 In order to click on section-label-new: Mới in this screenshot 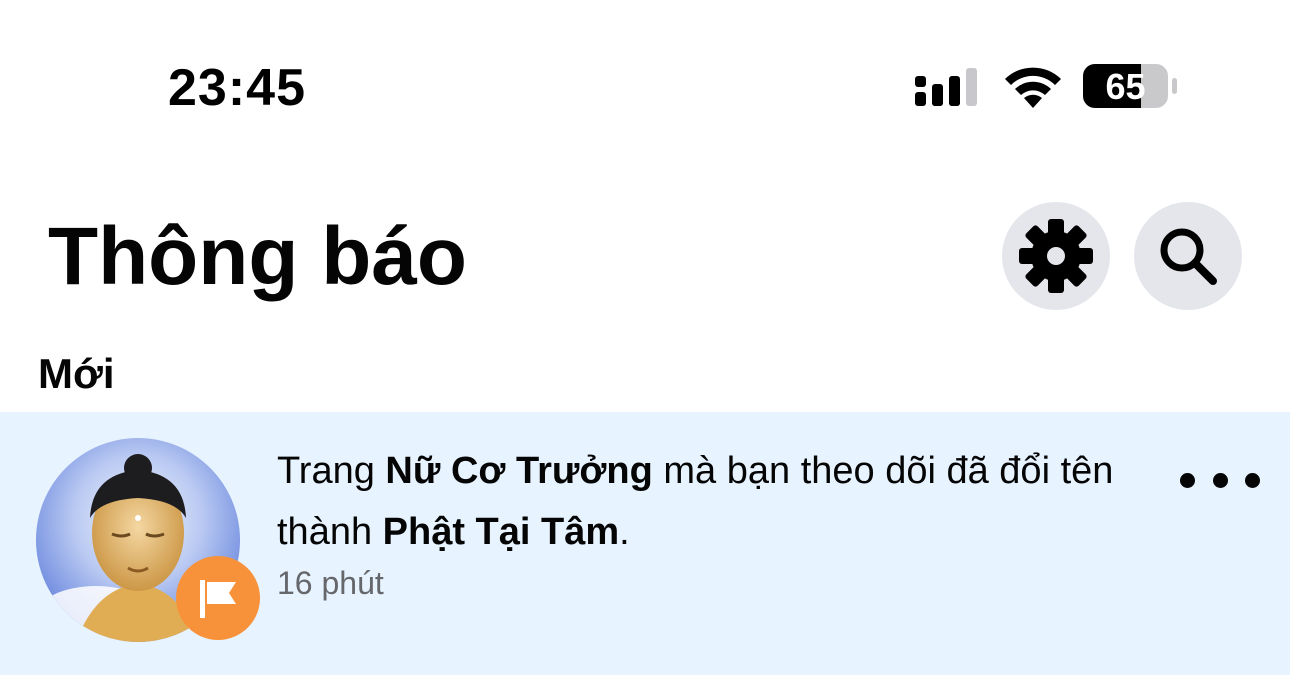, I will do `click(76, 373)`.